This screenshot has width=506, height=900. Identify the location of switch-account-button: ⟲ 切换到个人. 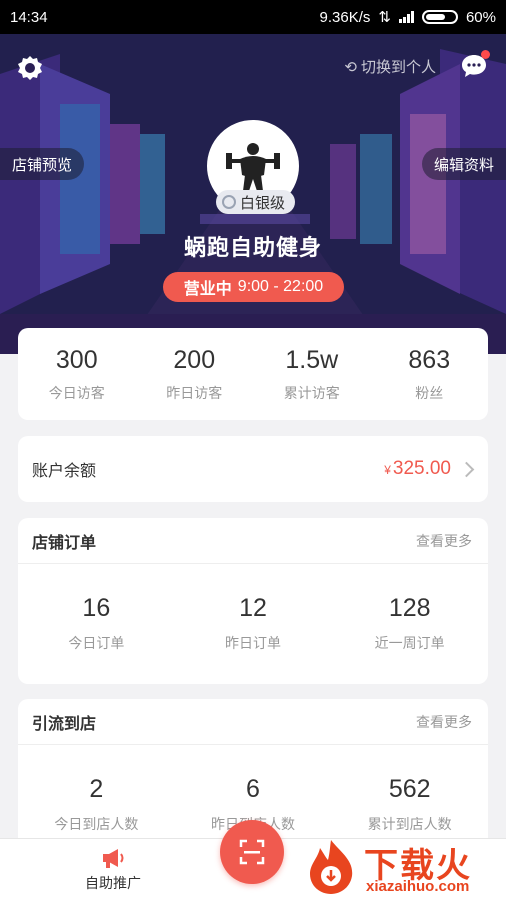
(390, 66).